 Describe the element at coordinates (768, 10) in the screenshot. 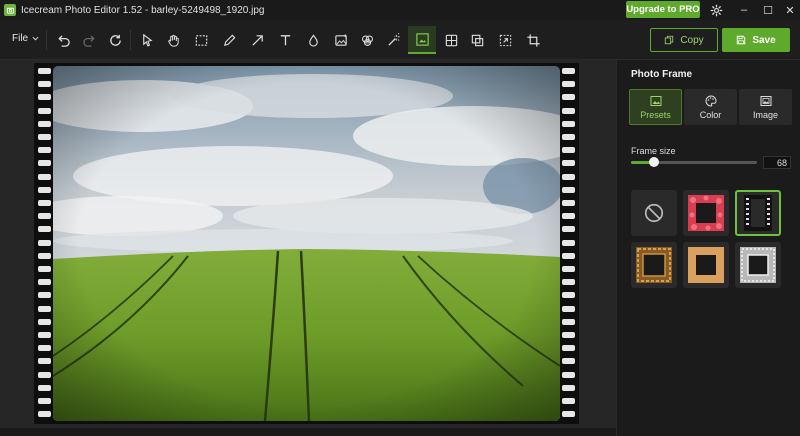

I see `maximize-button: ☐` at that location.